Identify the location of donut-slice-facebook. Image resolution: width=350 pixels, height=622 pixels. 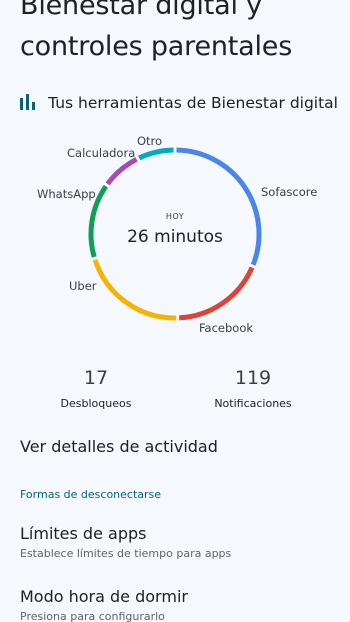
(217, 293).